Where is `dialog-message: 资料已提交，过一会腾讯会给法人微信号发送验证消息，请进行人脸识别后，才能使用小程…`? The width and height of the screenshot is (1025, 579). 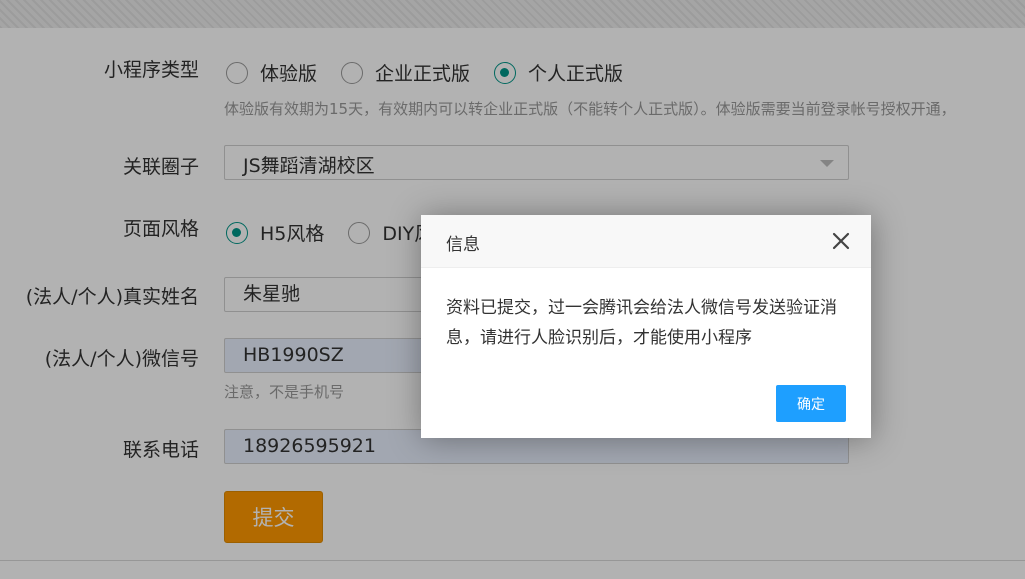
dialog-message: 资料已提交，过一会腾讯会给法人微信号发送验证消息，请进行人脸识别后，才能使用小程… is located at coordinates (641, 323).